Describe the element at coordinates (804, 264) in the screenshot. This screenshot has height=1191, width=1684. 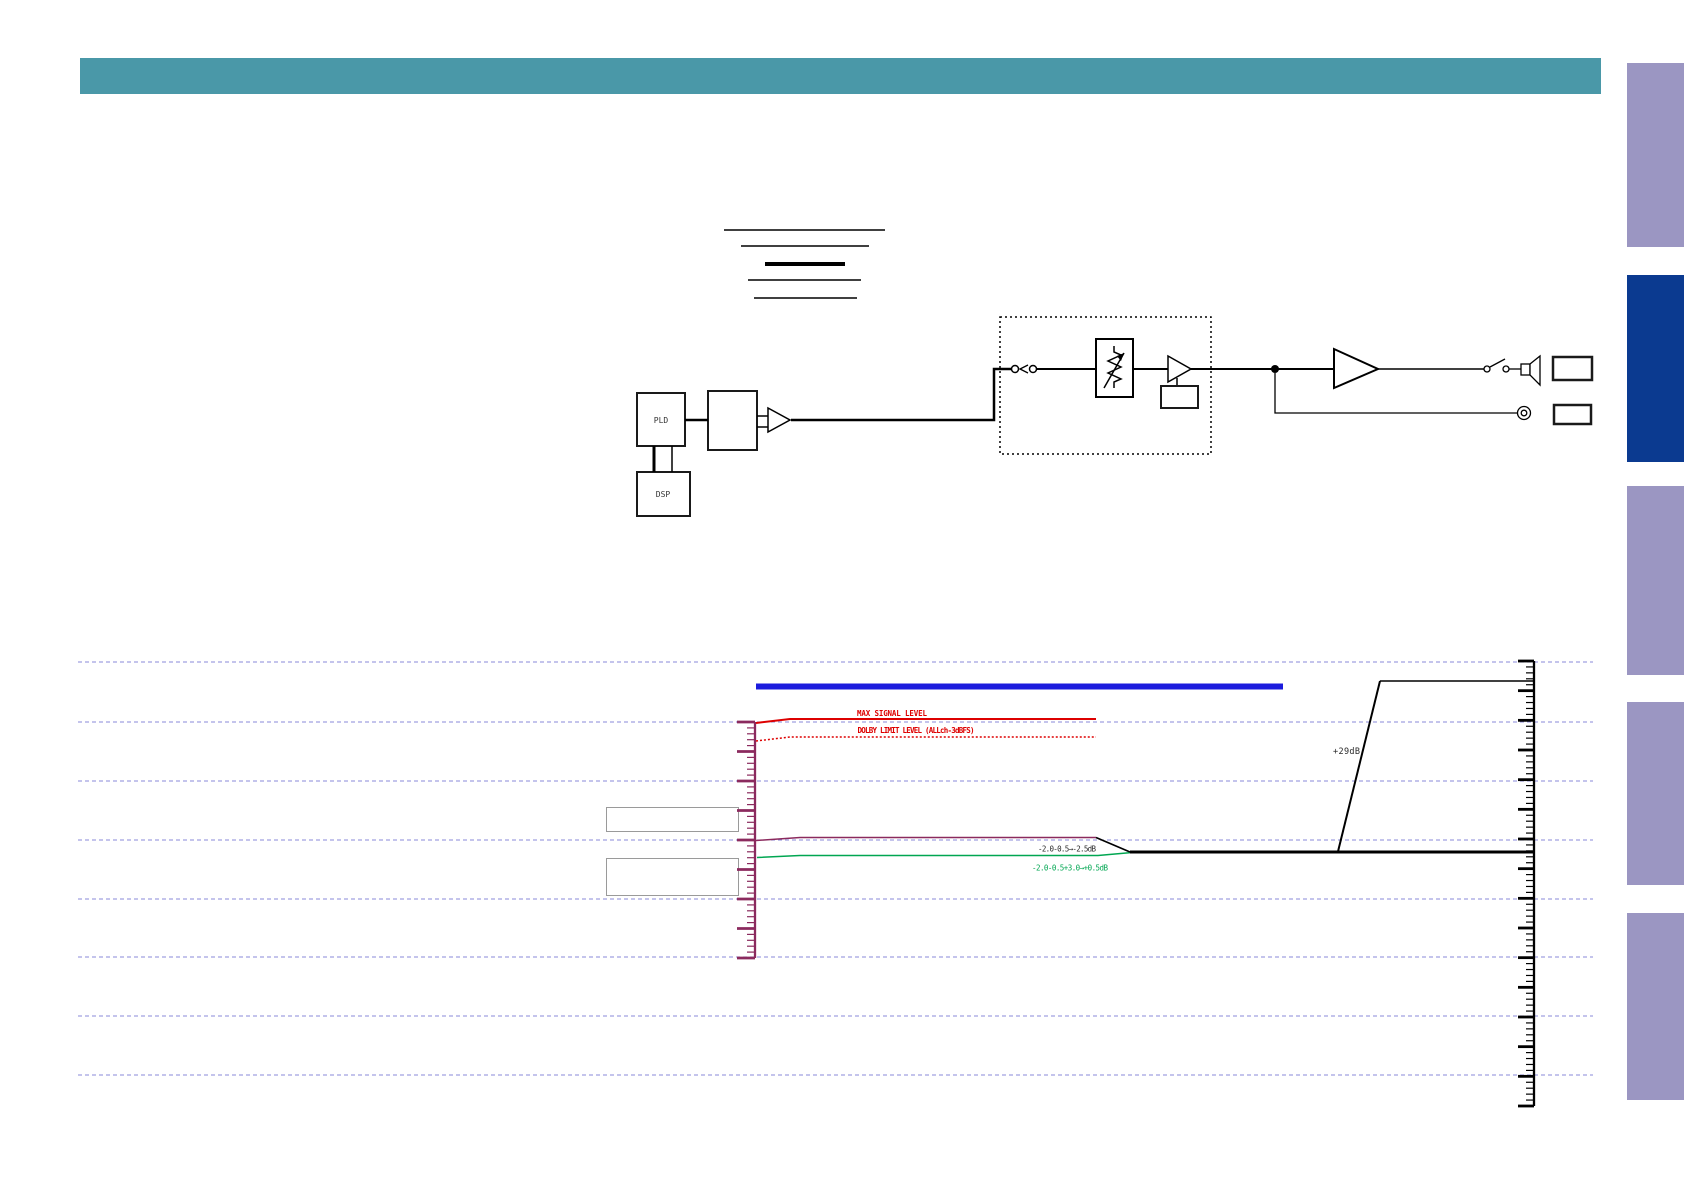
I see `redacted-title-lines` at that location.